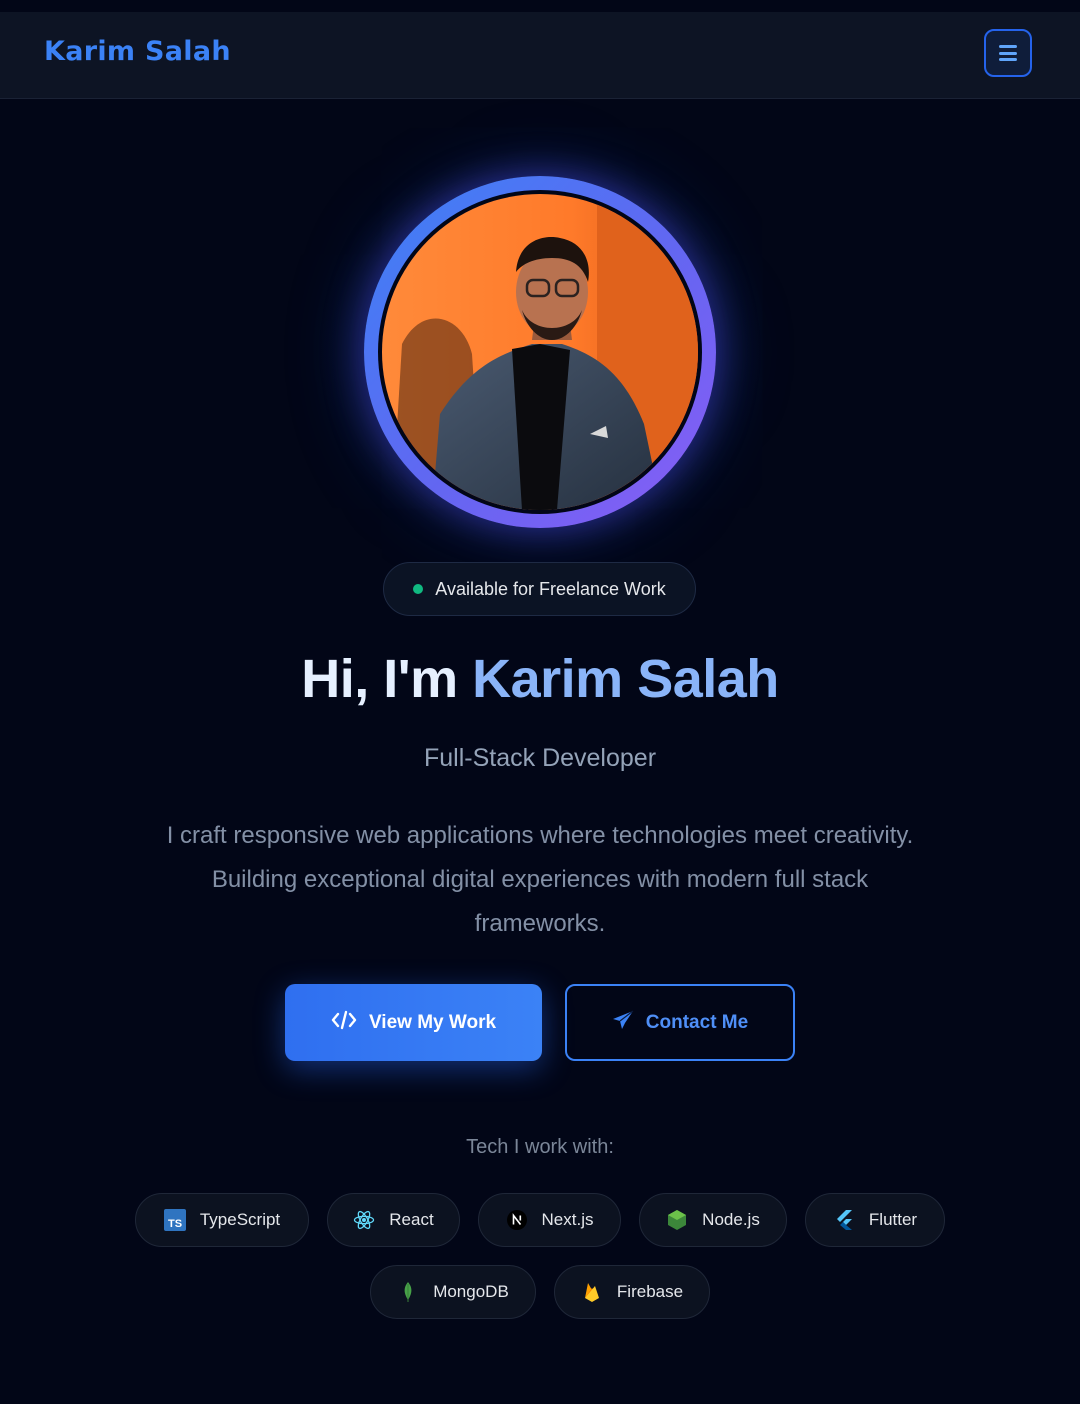 This screenshot has height=1404, width=1080. Describe the element at coordinates (567, 1219) in the screenshot. I see `tech-label-nextjs: Next.js` at that location.